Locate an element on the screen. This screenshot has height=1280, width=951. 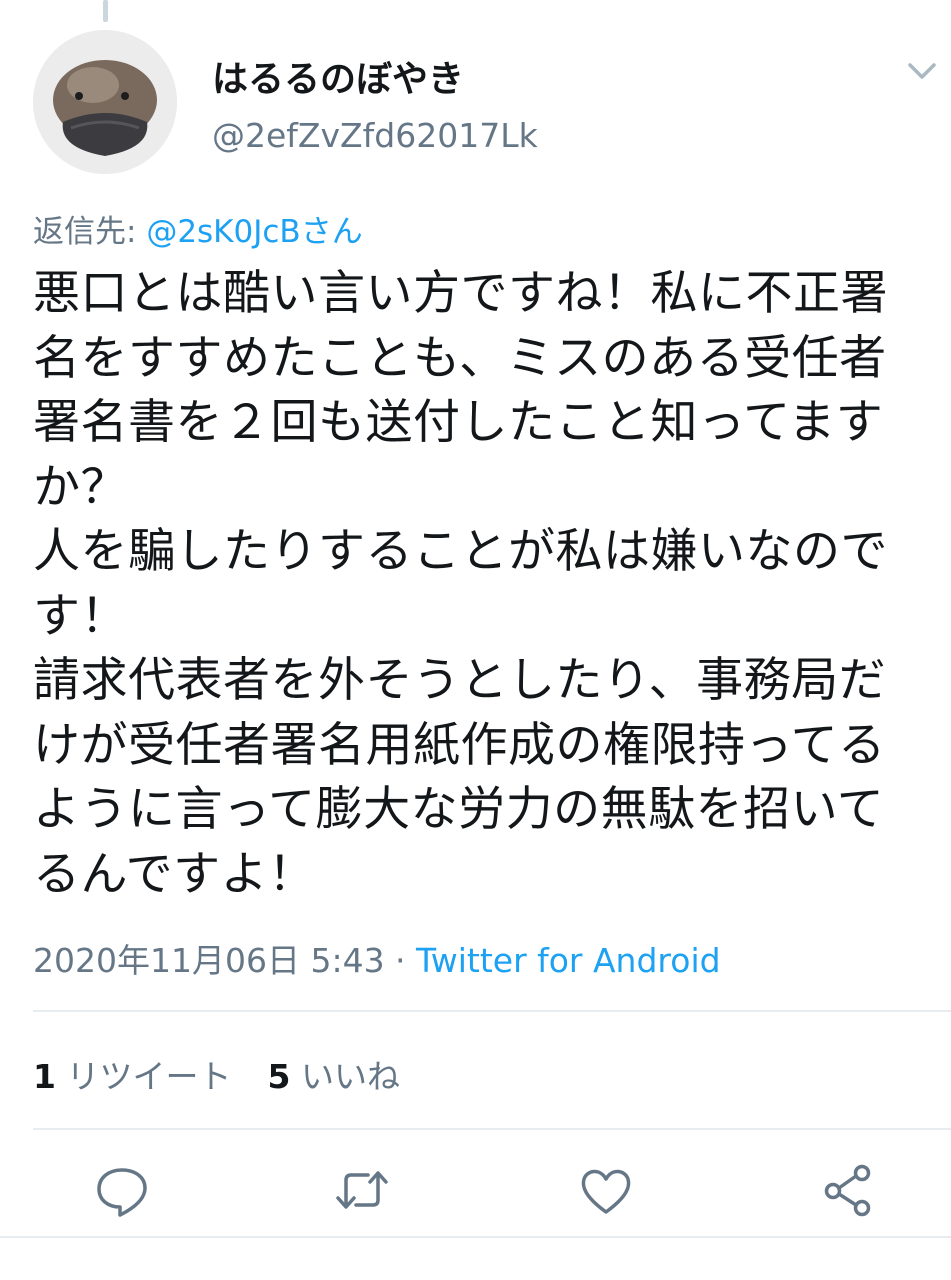
tweet-client-link: Twitter for Android is located at coordinates (568, 960).